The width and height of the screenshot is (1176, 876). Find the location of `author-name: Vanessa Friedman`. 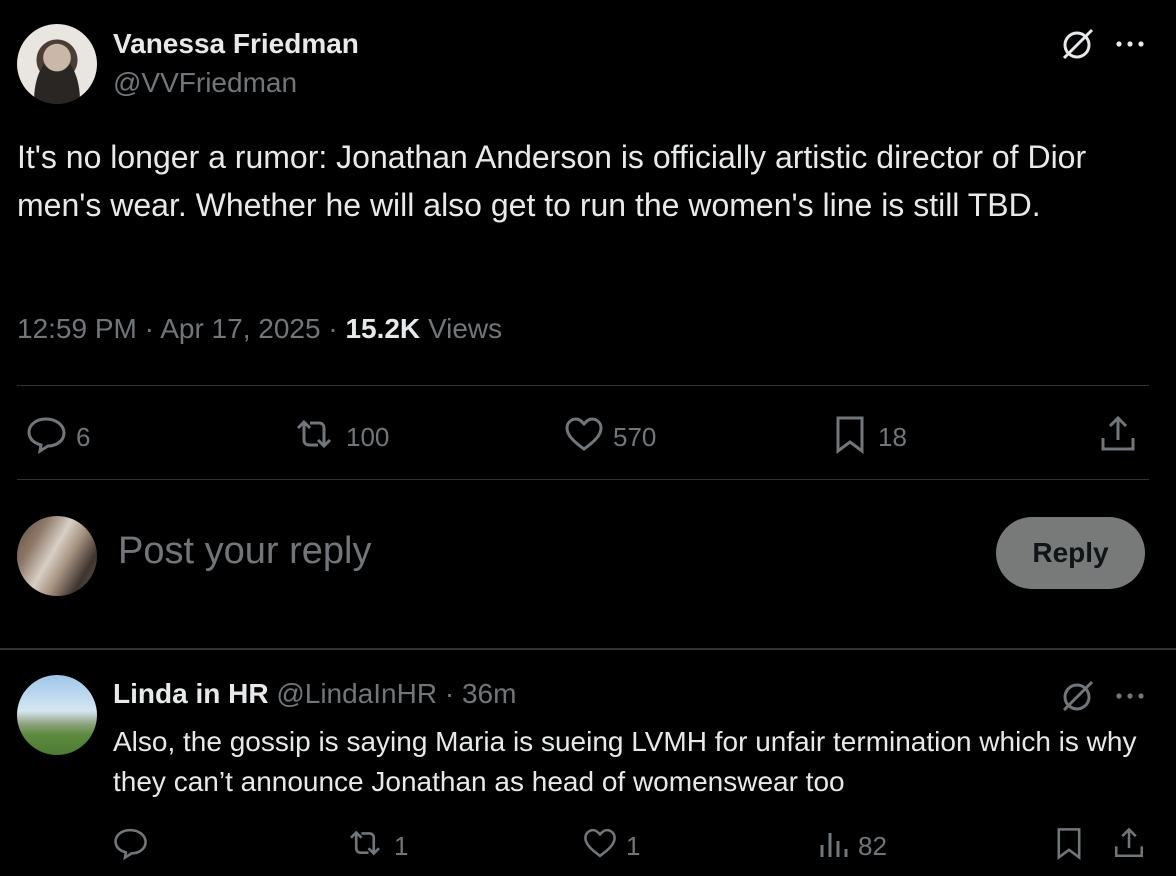

author-name: Vanessa Friedman is located at coordinates (236, 44).